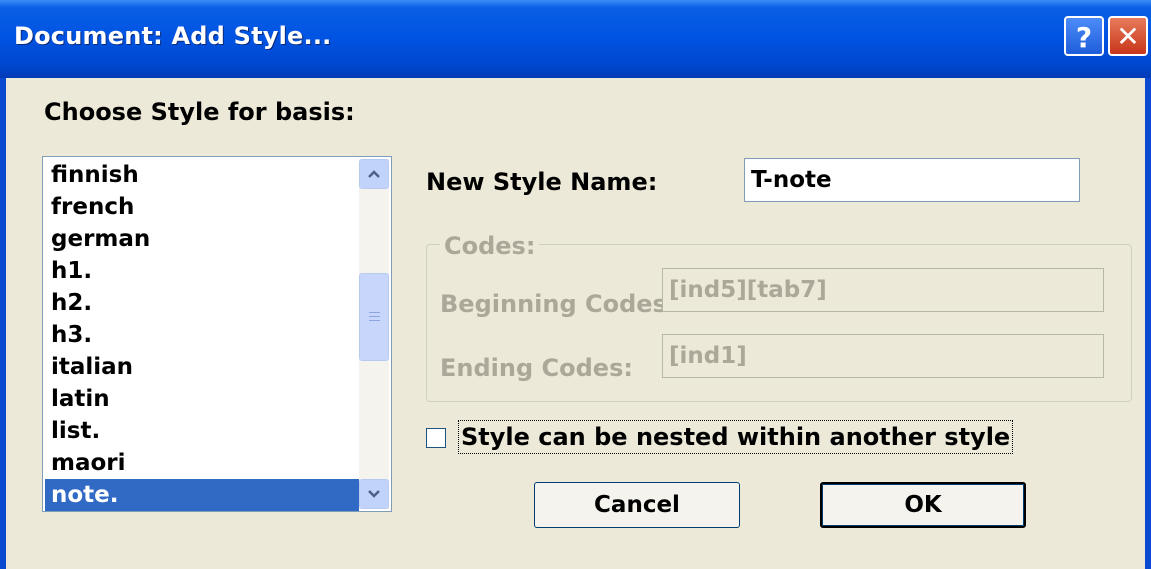  I want to click on scroll-up-button, so click(374, 174).